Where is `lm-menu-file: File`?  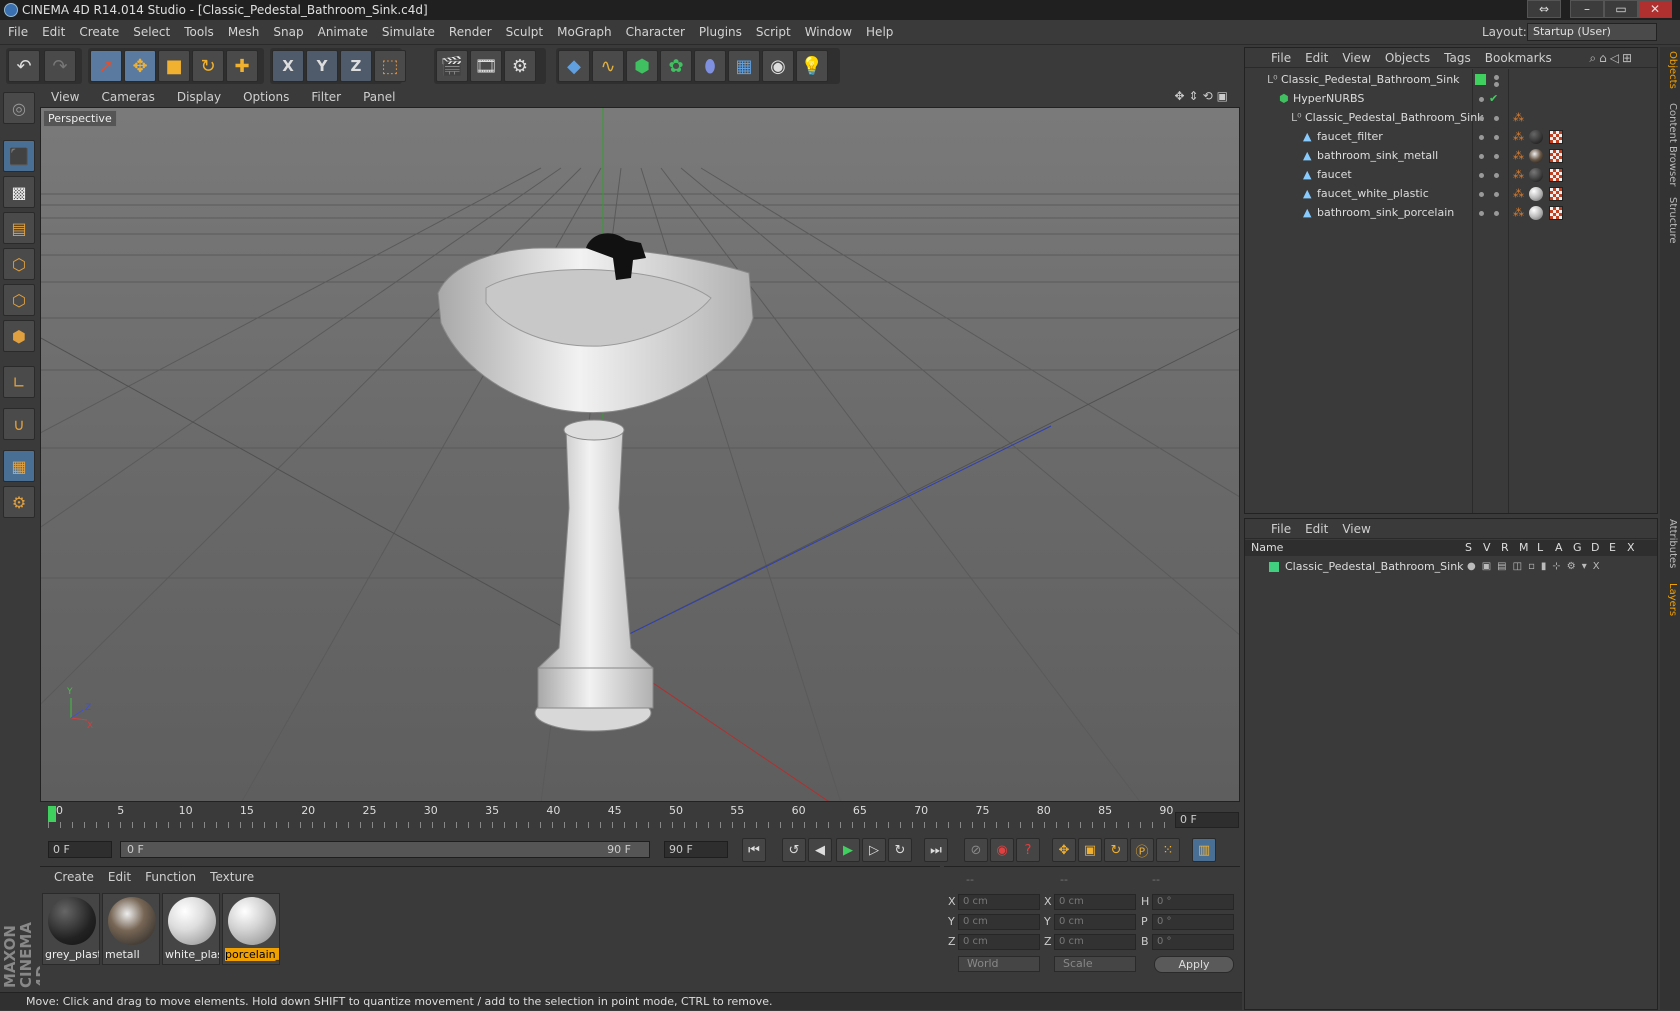 lm-menu-file: File is located at coordinates (1281, 529).